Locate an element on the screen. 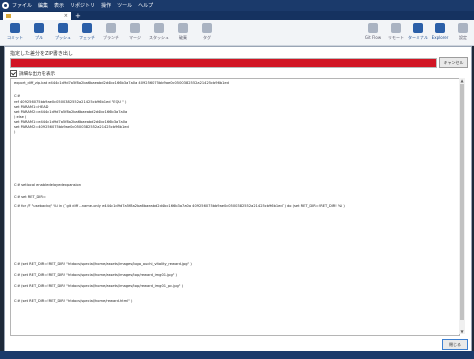  toolbar-label: ブランチ is located at coordinates (111, 37).